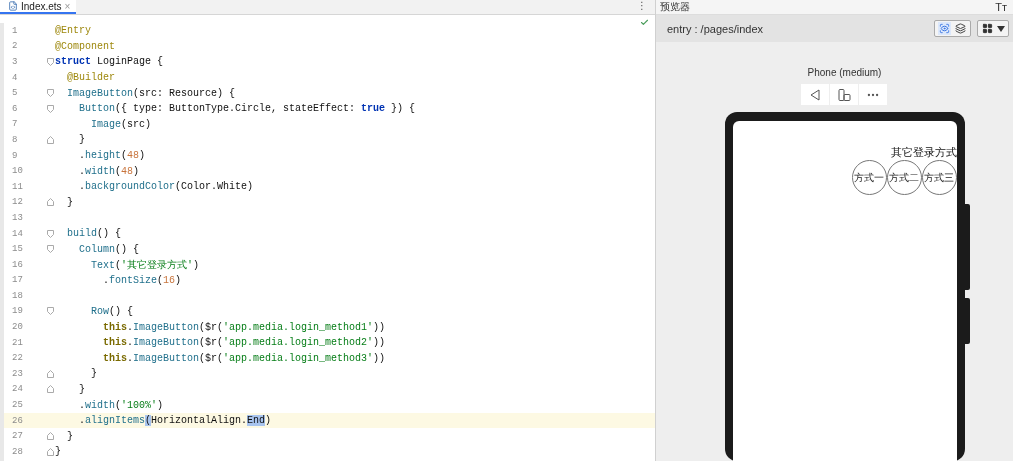 The height and width of the screenshot is (461, 1013). What do you see at coordinates (13, 6) in the screenshot?
I see `file-icon` at bounding box center [13, 6].